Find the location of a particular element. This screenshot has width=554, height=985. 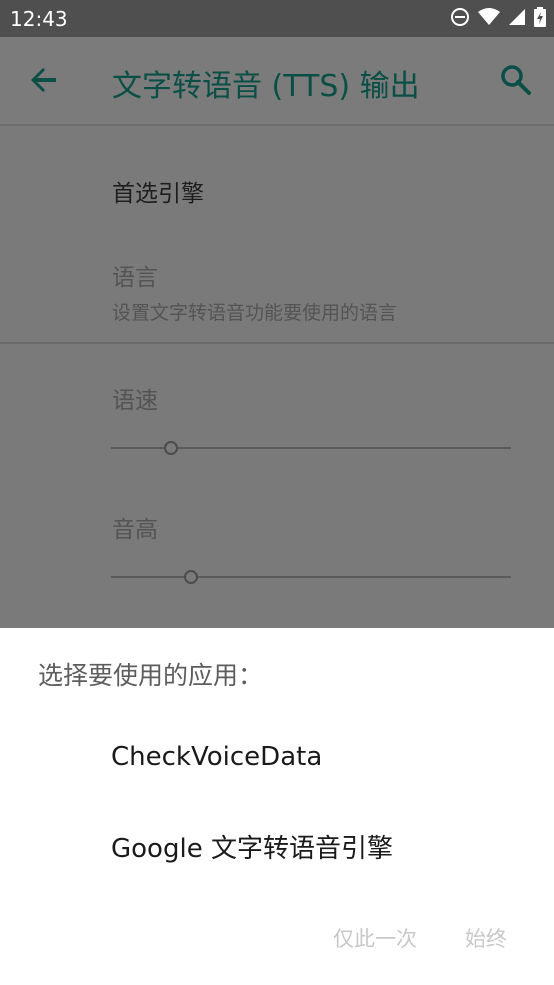

preferred-engine-item: 首选引擎 is located at coordinates (158, 191).